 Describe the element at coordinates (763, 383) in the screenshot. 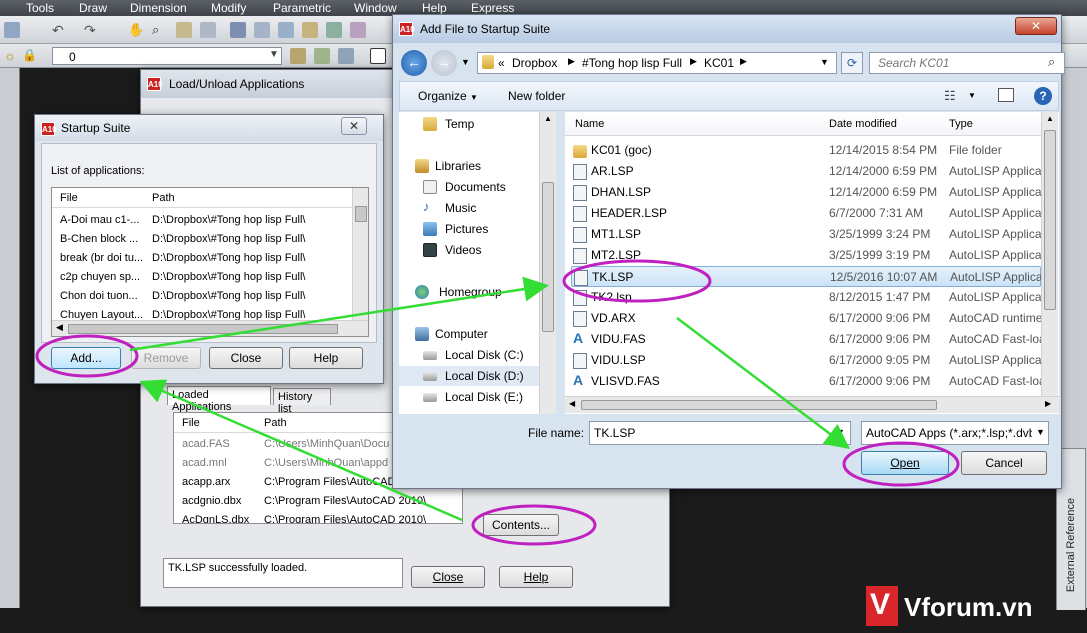

I see `arrow-file-to-open` at that location.